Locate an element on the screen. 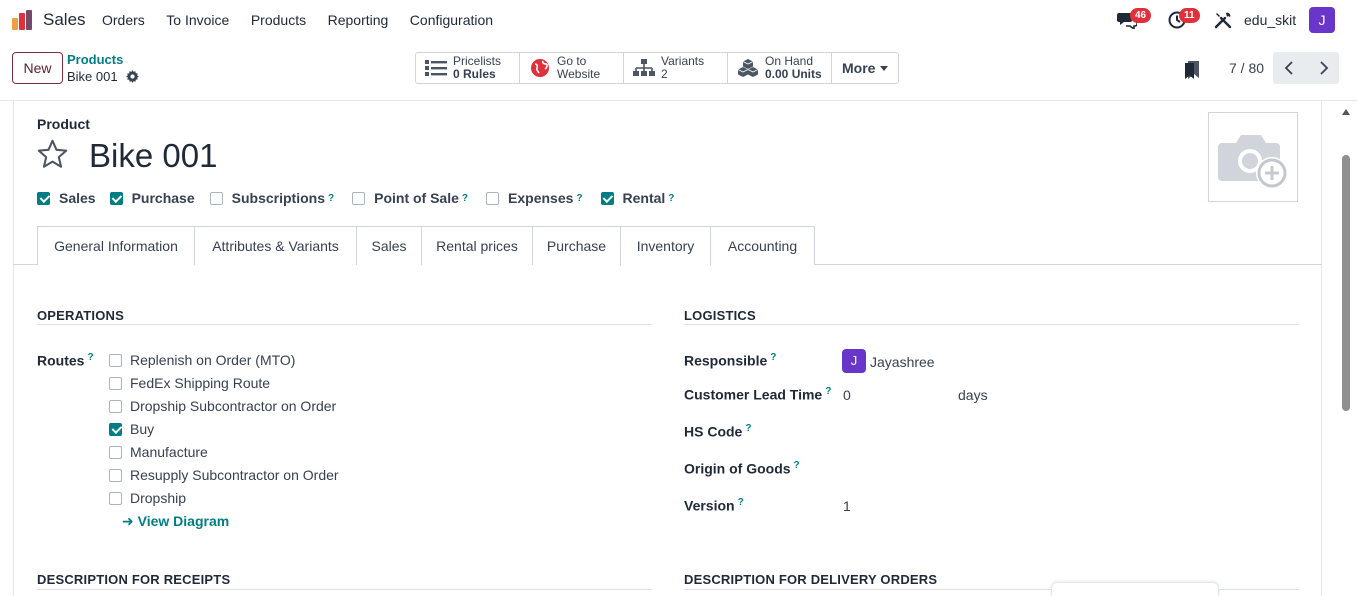 This screenshot has height=596, width=1357. route-mto: Replenish on Order (MTO) is located at coordinates (202, 360).